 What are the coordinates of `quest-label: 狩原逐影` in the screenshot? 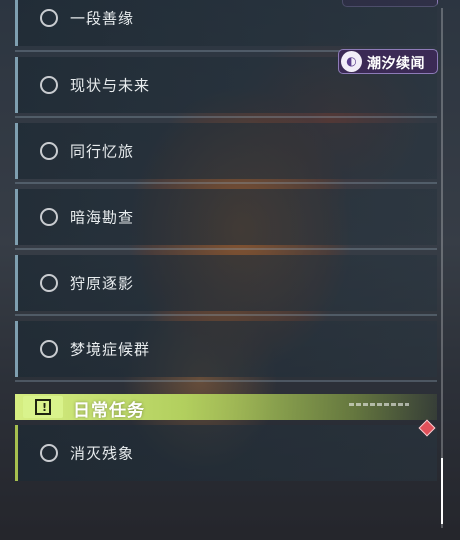 It's located at (102, 283).